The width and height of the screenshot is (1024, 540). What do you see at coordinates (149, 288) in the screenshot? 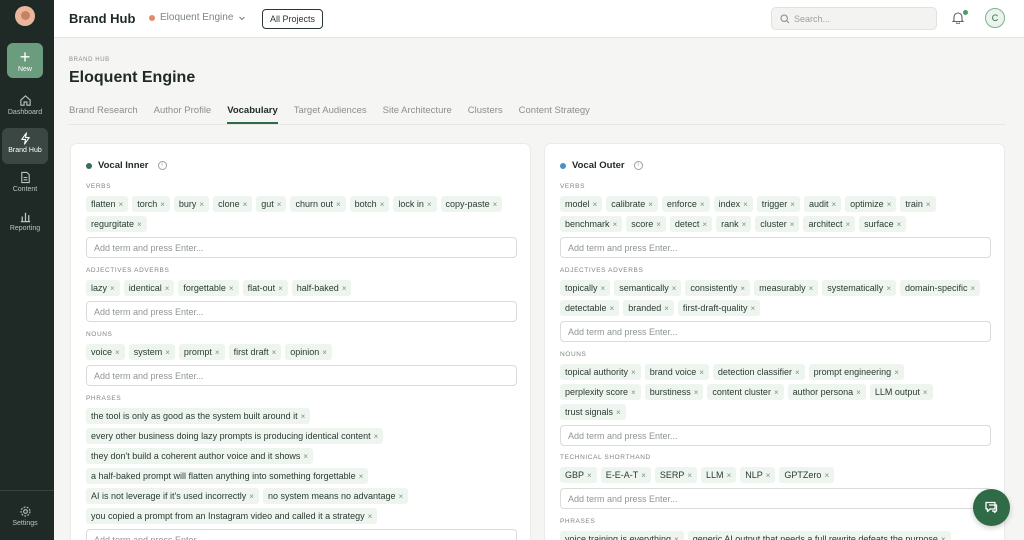
I see `term-chip: identical ×` at bounding box center [149, 288].